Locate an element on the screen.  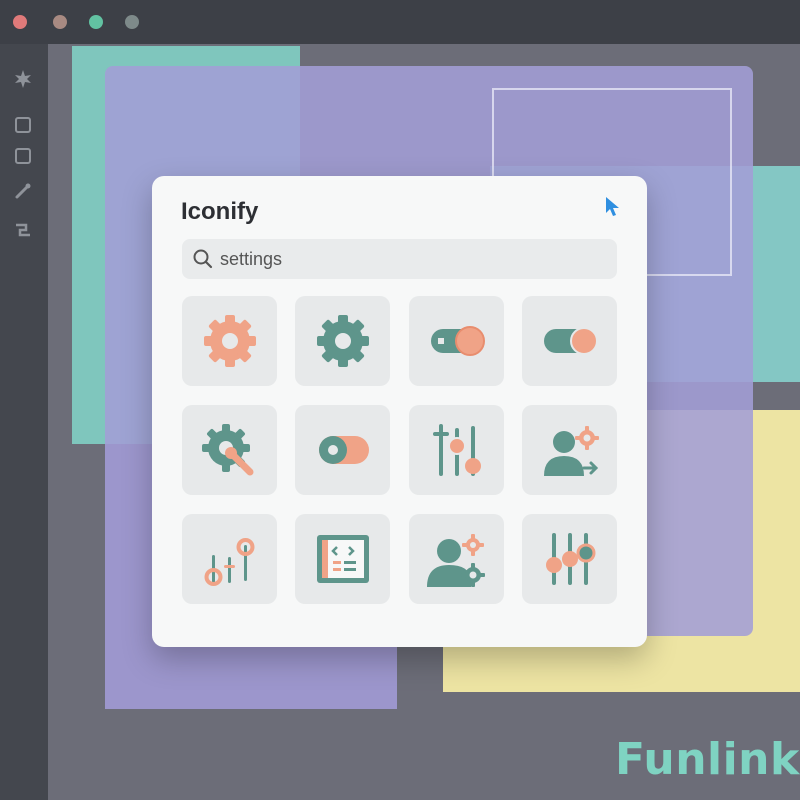
frame-tool-icon is located at coordinates (23, 156).